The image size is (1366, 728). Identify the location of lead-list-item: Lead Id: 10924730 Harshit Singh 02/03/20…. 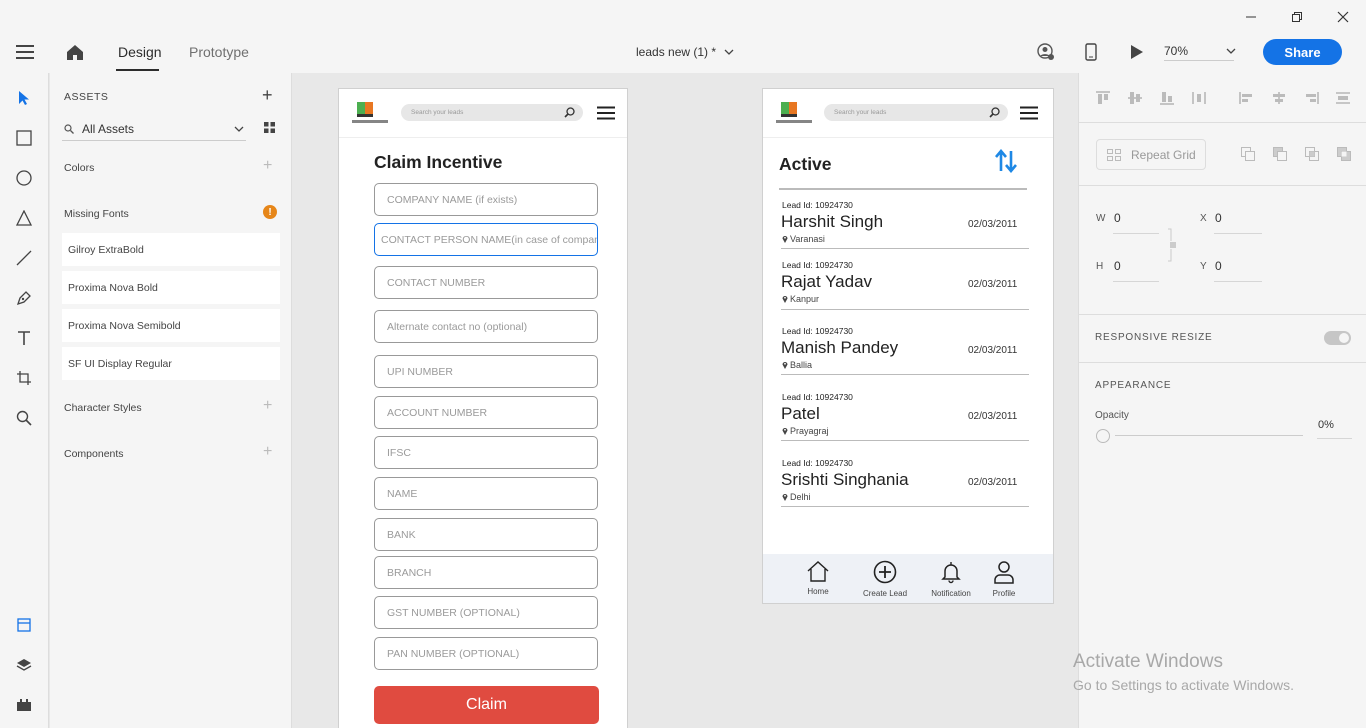
(905, 225).